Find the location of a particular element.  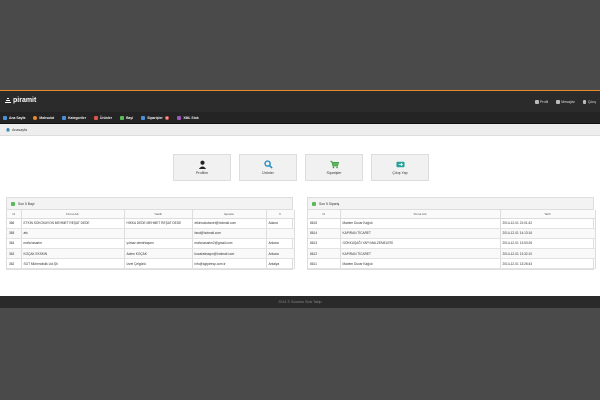

tile-profile: Profilim is located at coordinates (202, 167).